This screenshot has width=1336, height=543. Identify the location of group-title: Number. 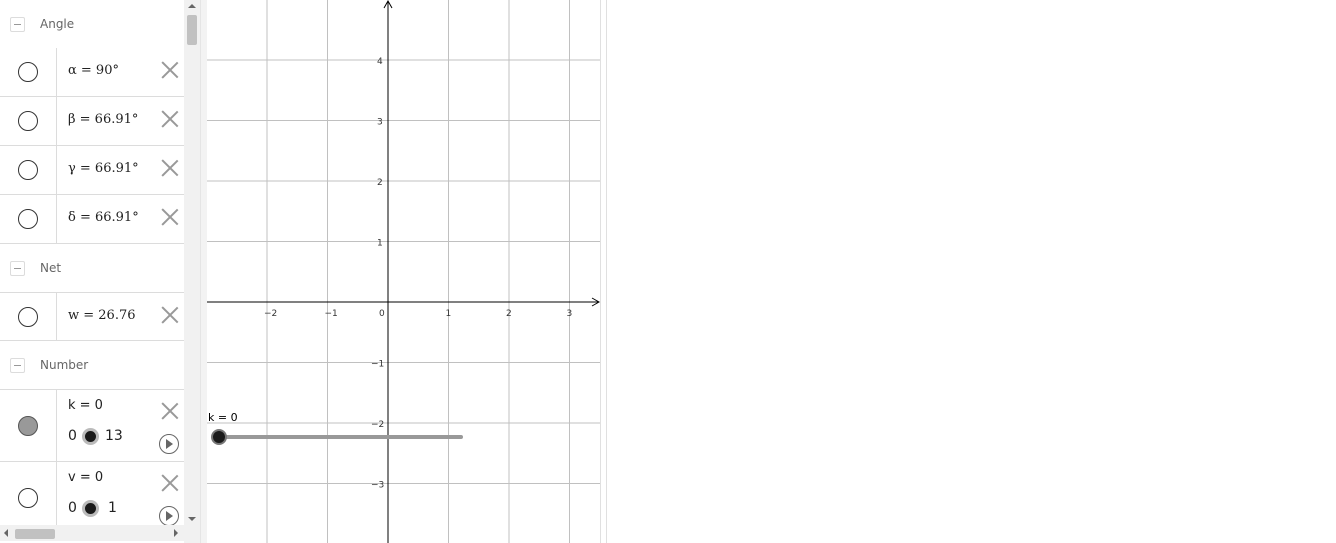
(64, 365).